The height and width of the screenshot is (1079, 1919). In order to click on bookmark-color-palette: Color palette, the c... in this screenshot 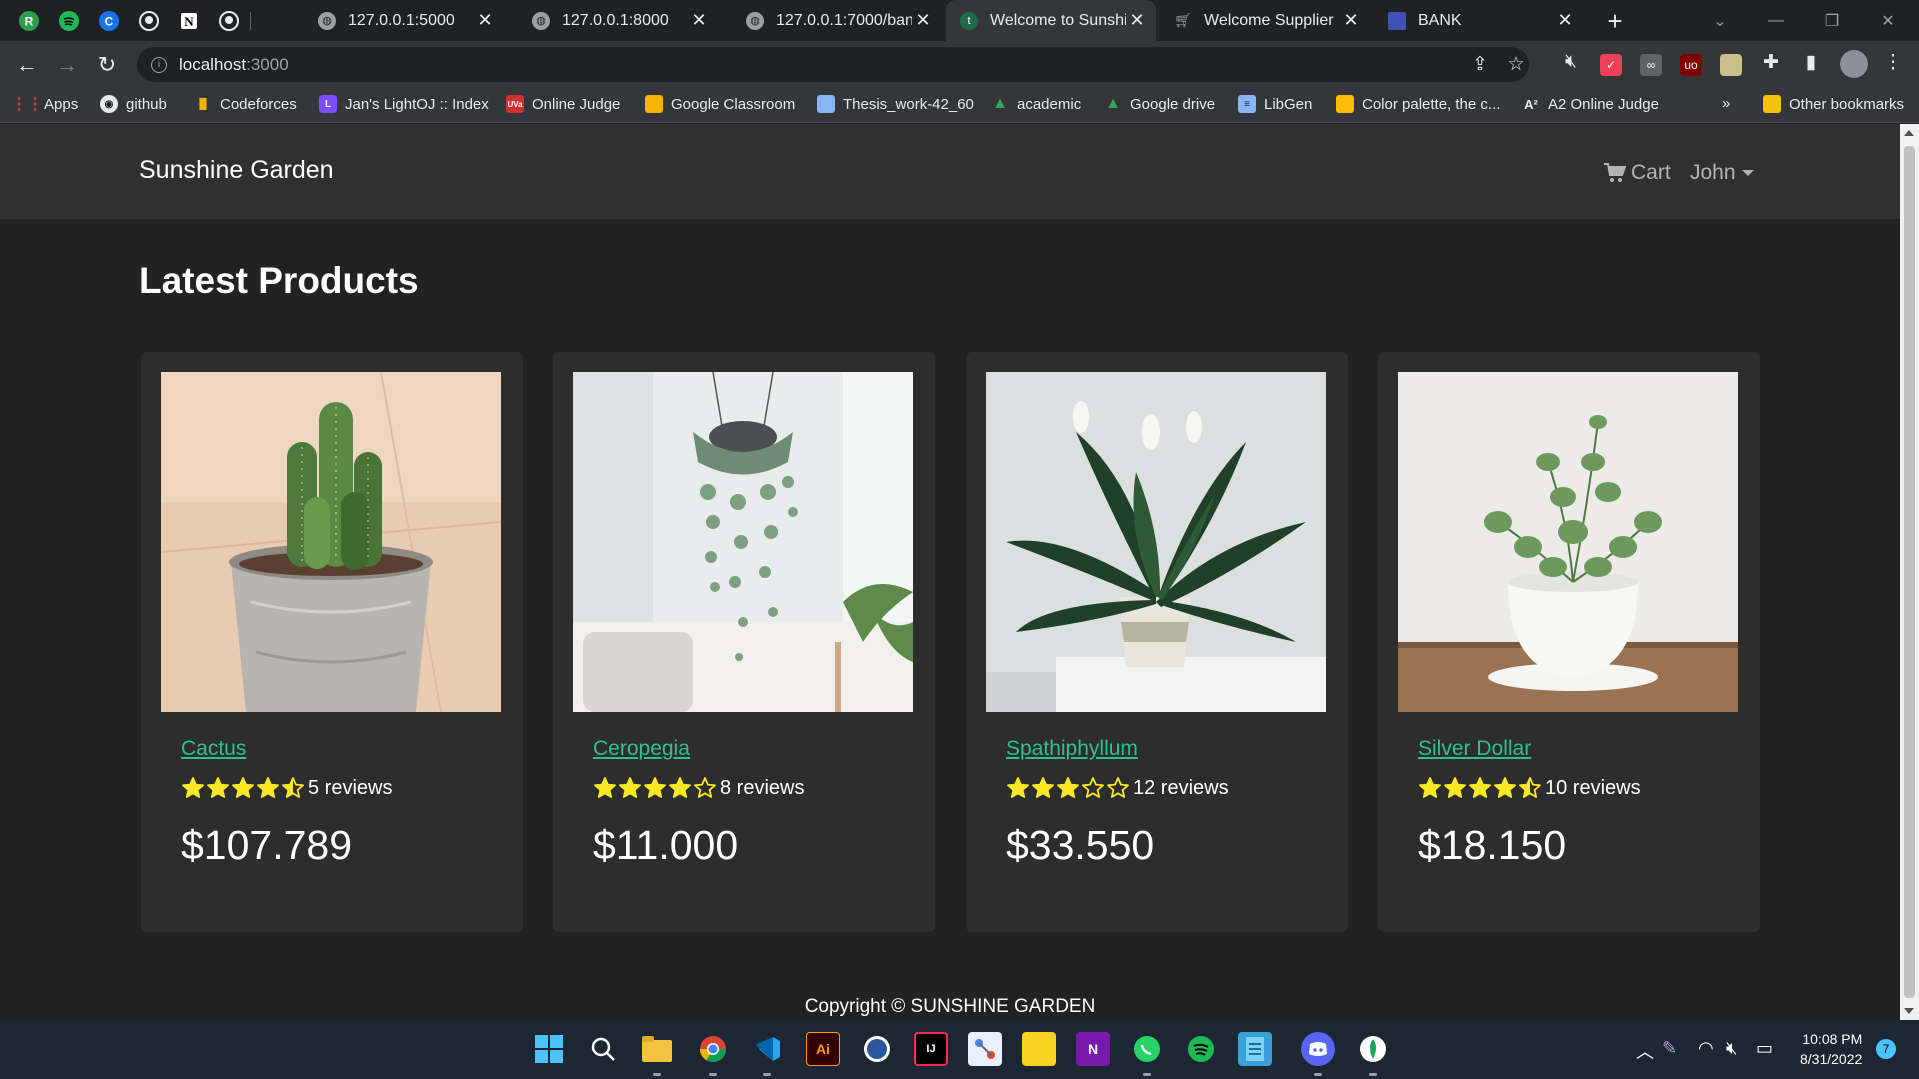, I will do `click(1418, 104)`.